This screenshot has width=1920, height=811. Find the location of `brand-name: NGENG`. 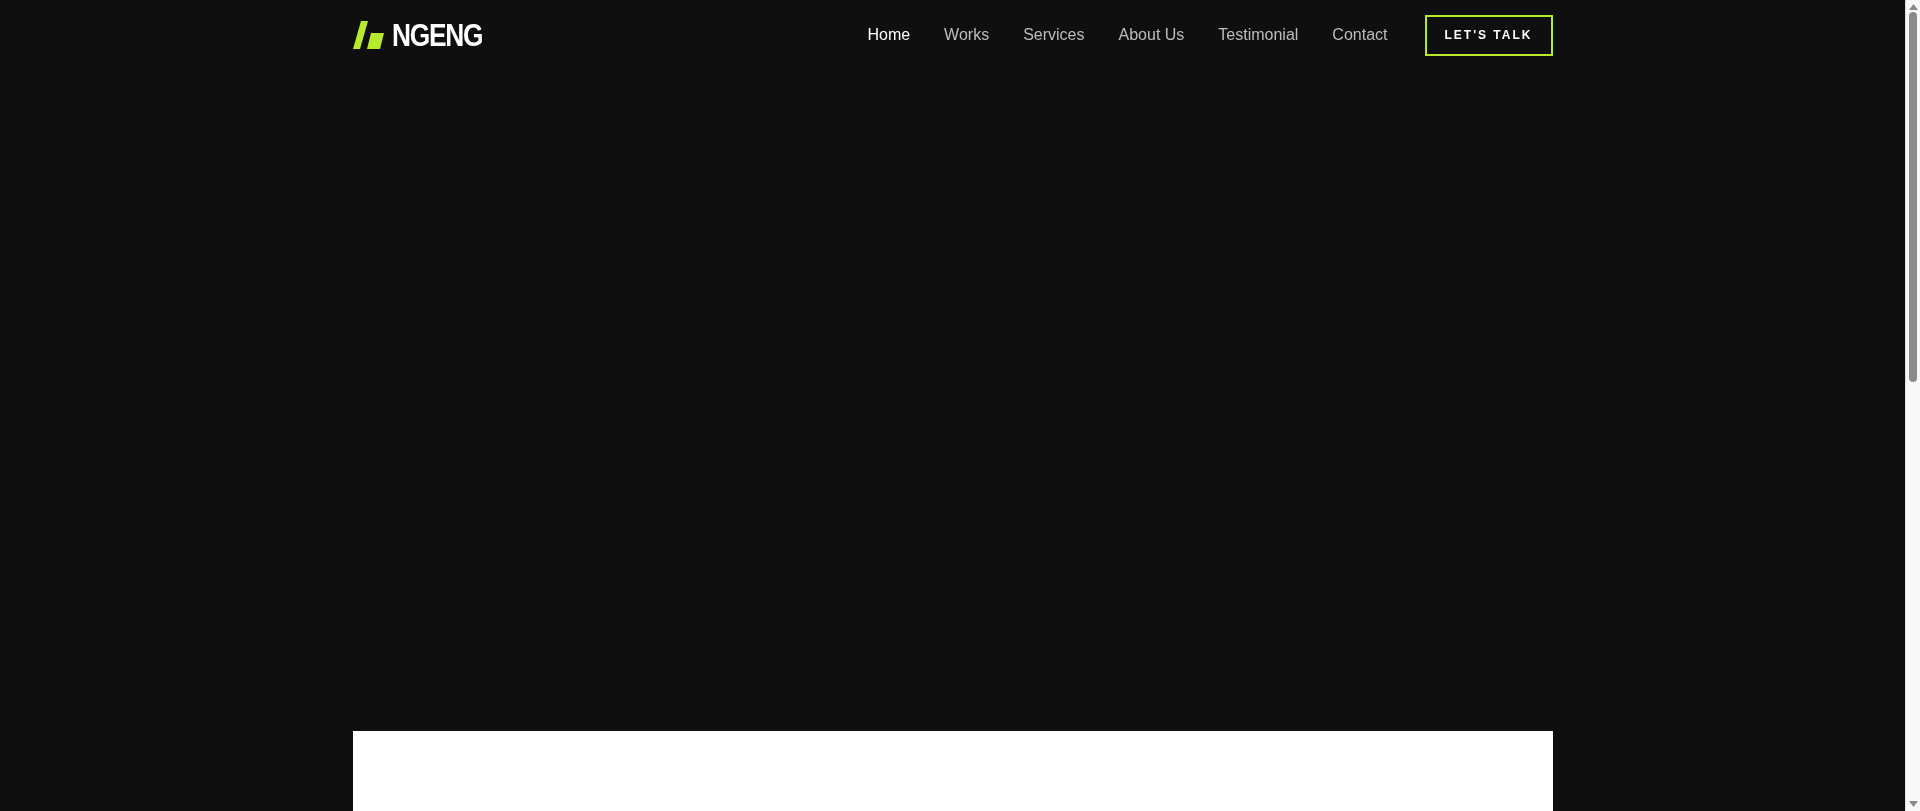

brand-name: NGENG is located at coordinates (436, 35).